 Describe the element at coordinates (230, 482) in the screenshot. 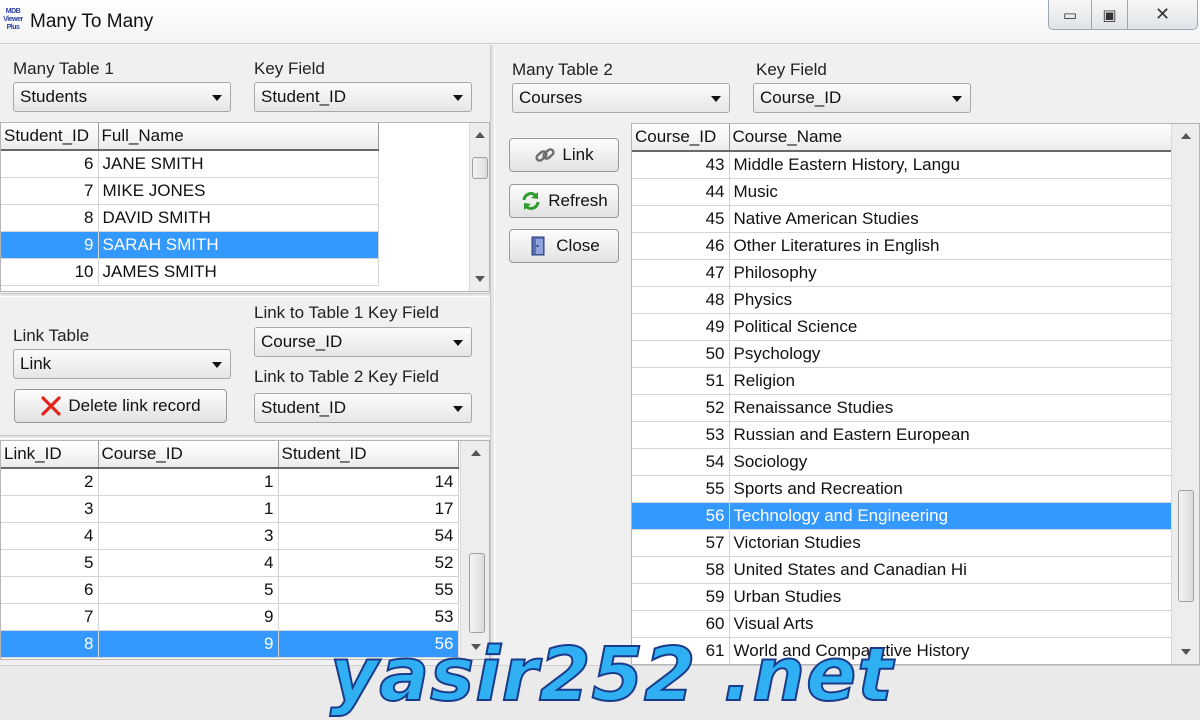

I see `table-row: 2 1 14` at that location.